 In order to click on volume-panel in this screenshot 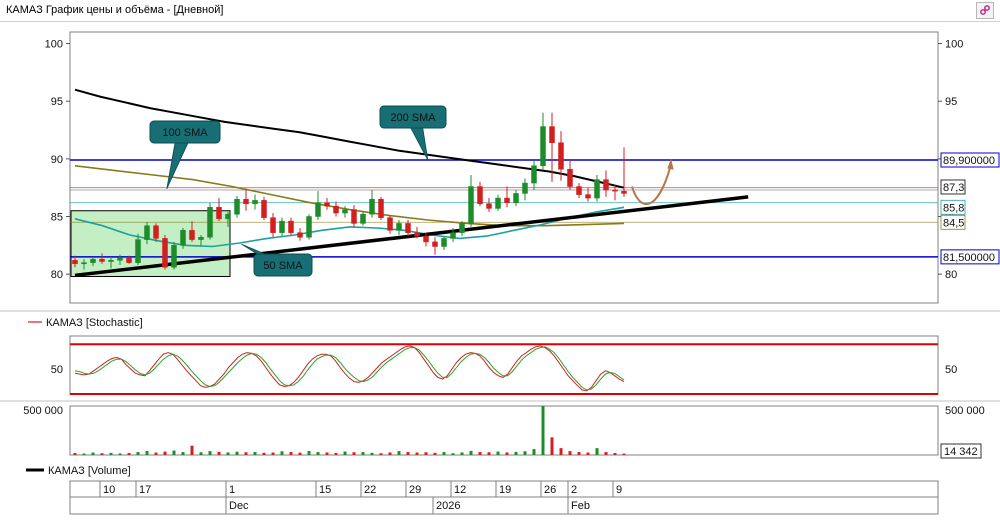, I will do `click(504, 430)`.